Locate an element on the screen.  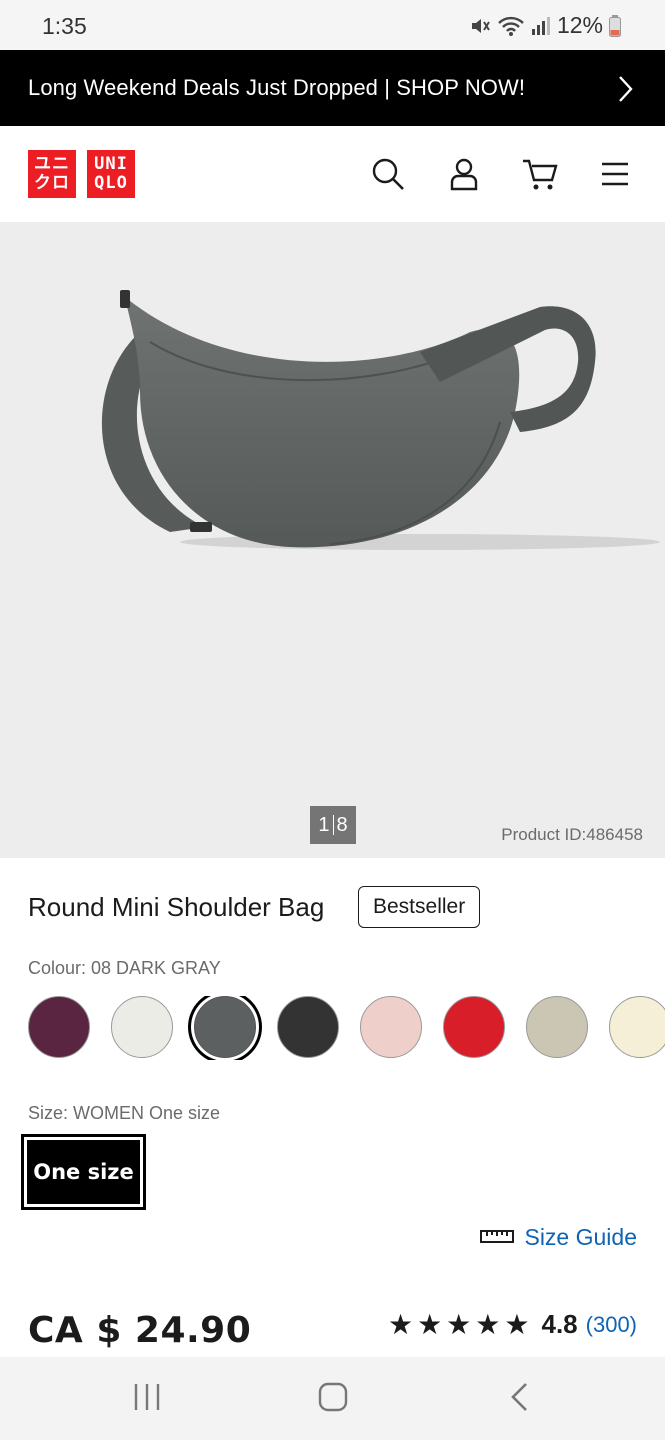
logo-katakana: ユニ クロ is located at coordinates (52, 174).